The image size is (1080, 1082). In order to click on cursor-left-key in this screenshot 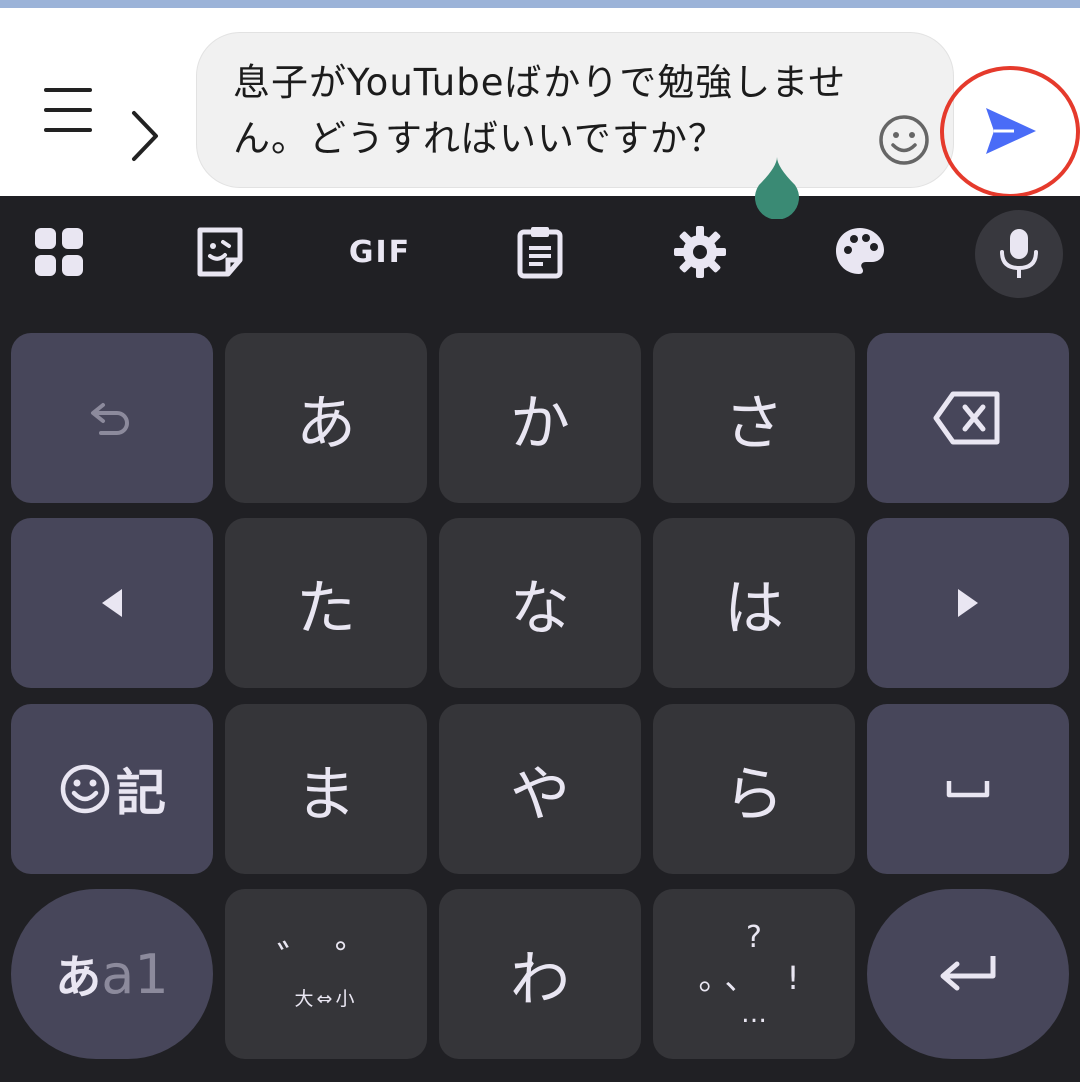, I will do `click(112, 603)`.